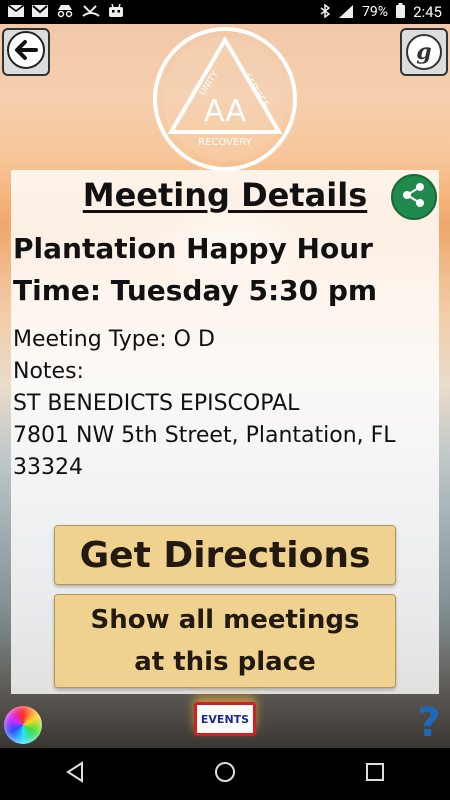 This screenshot has height=800, width=450. Describe the element at coordinates (225, 662) in the screenshot. I see `show-all-meetings-line2: at this place` at that location.